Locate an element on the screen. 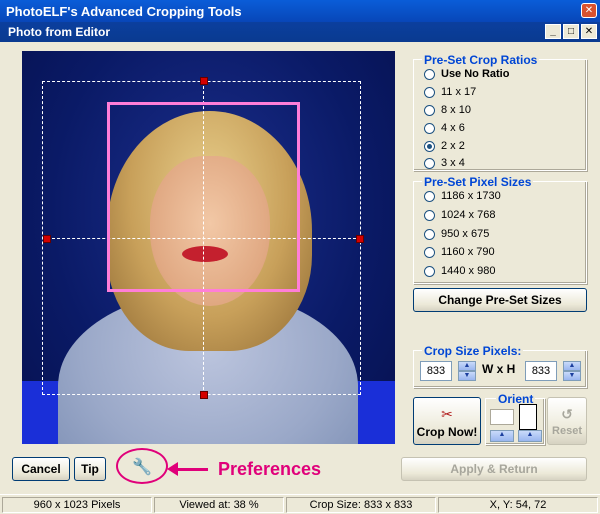  status-coordinates: X, Y: 54, 72 is located at coordinates (518, 505).